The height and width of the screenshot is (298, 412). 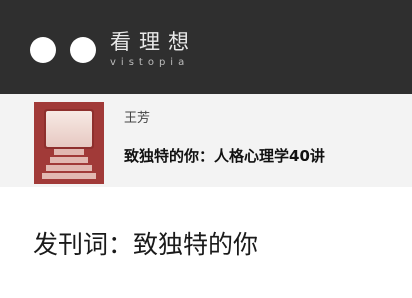 I want to click on logo-dot-left-icon, so click(x=43, y=50).